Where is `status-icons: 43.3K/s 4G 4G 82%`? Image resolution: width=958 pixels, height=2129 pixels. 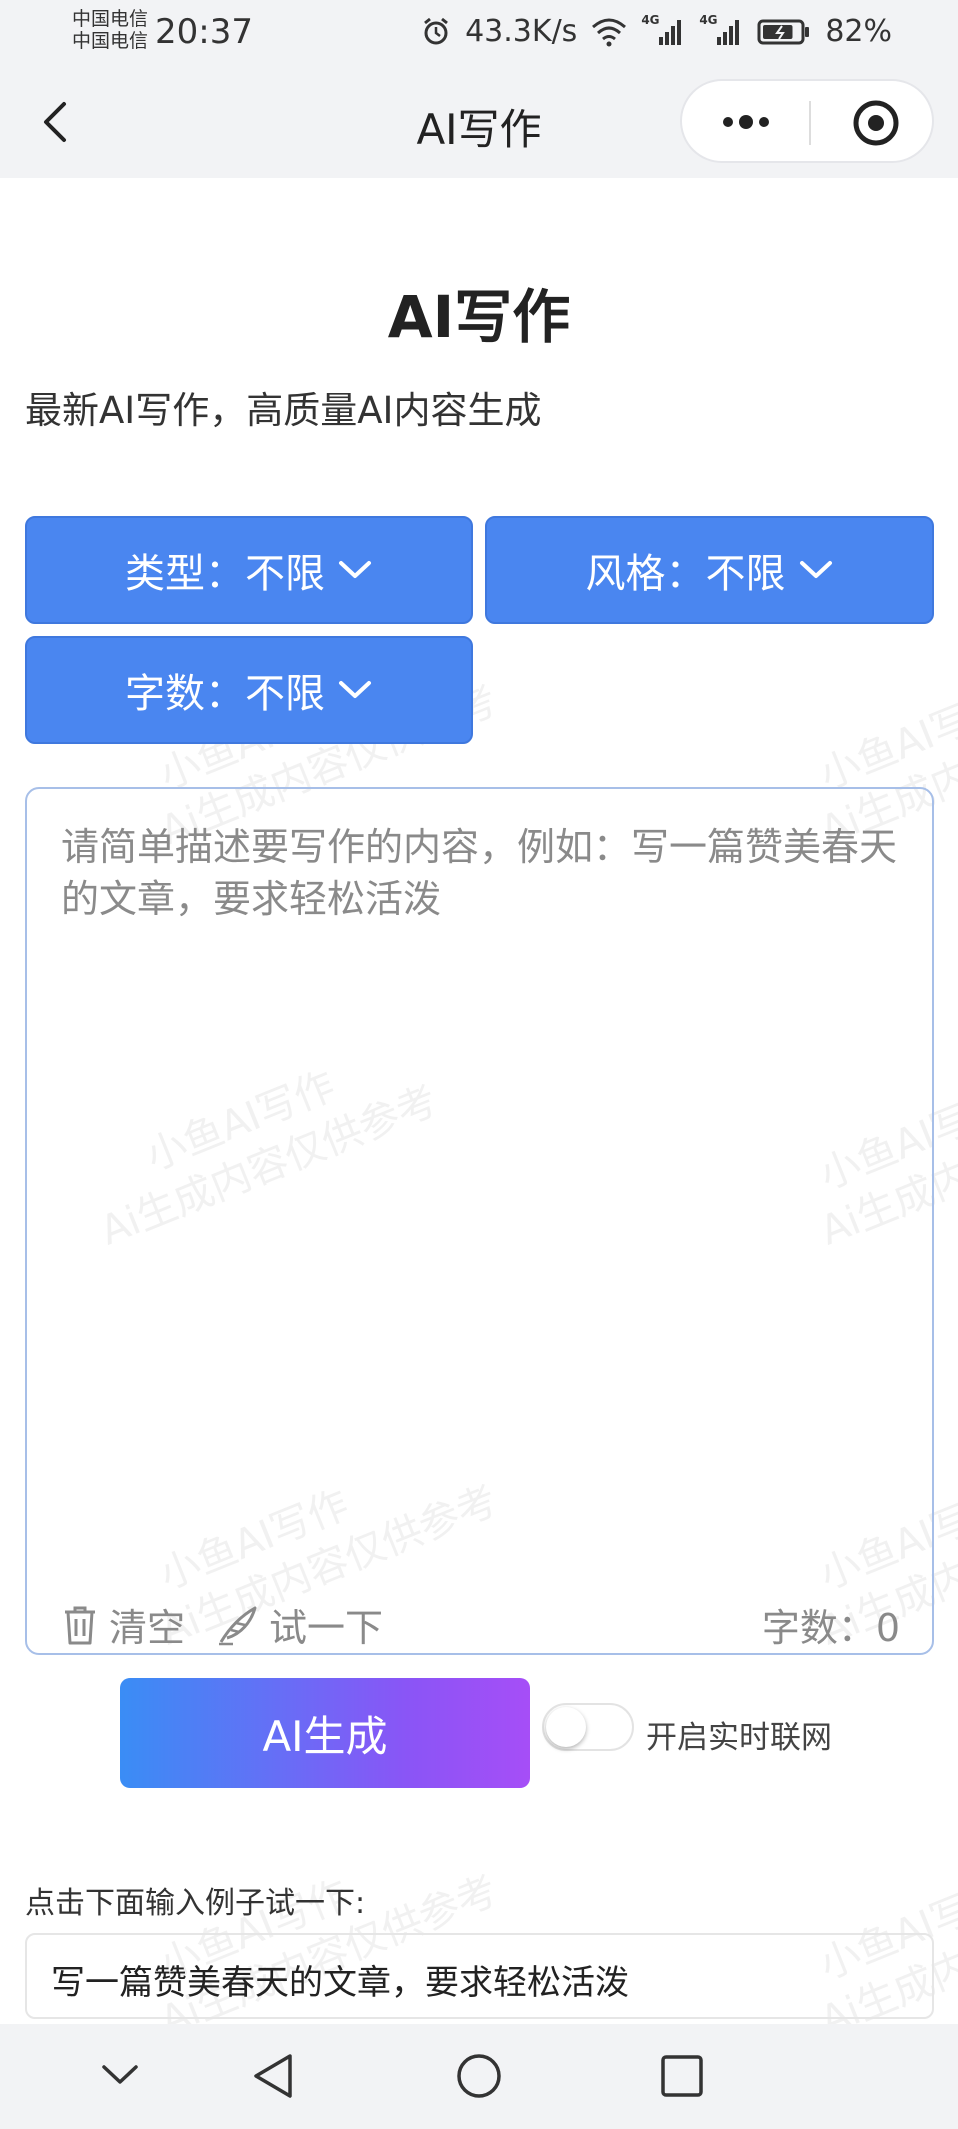 status-icons: 43.3K/s 4G 4G 82% is located at coordinates (656, 31).